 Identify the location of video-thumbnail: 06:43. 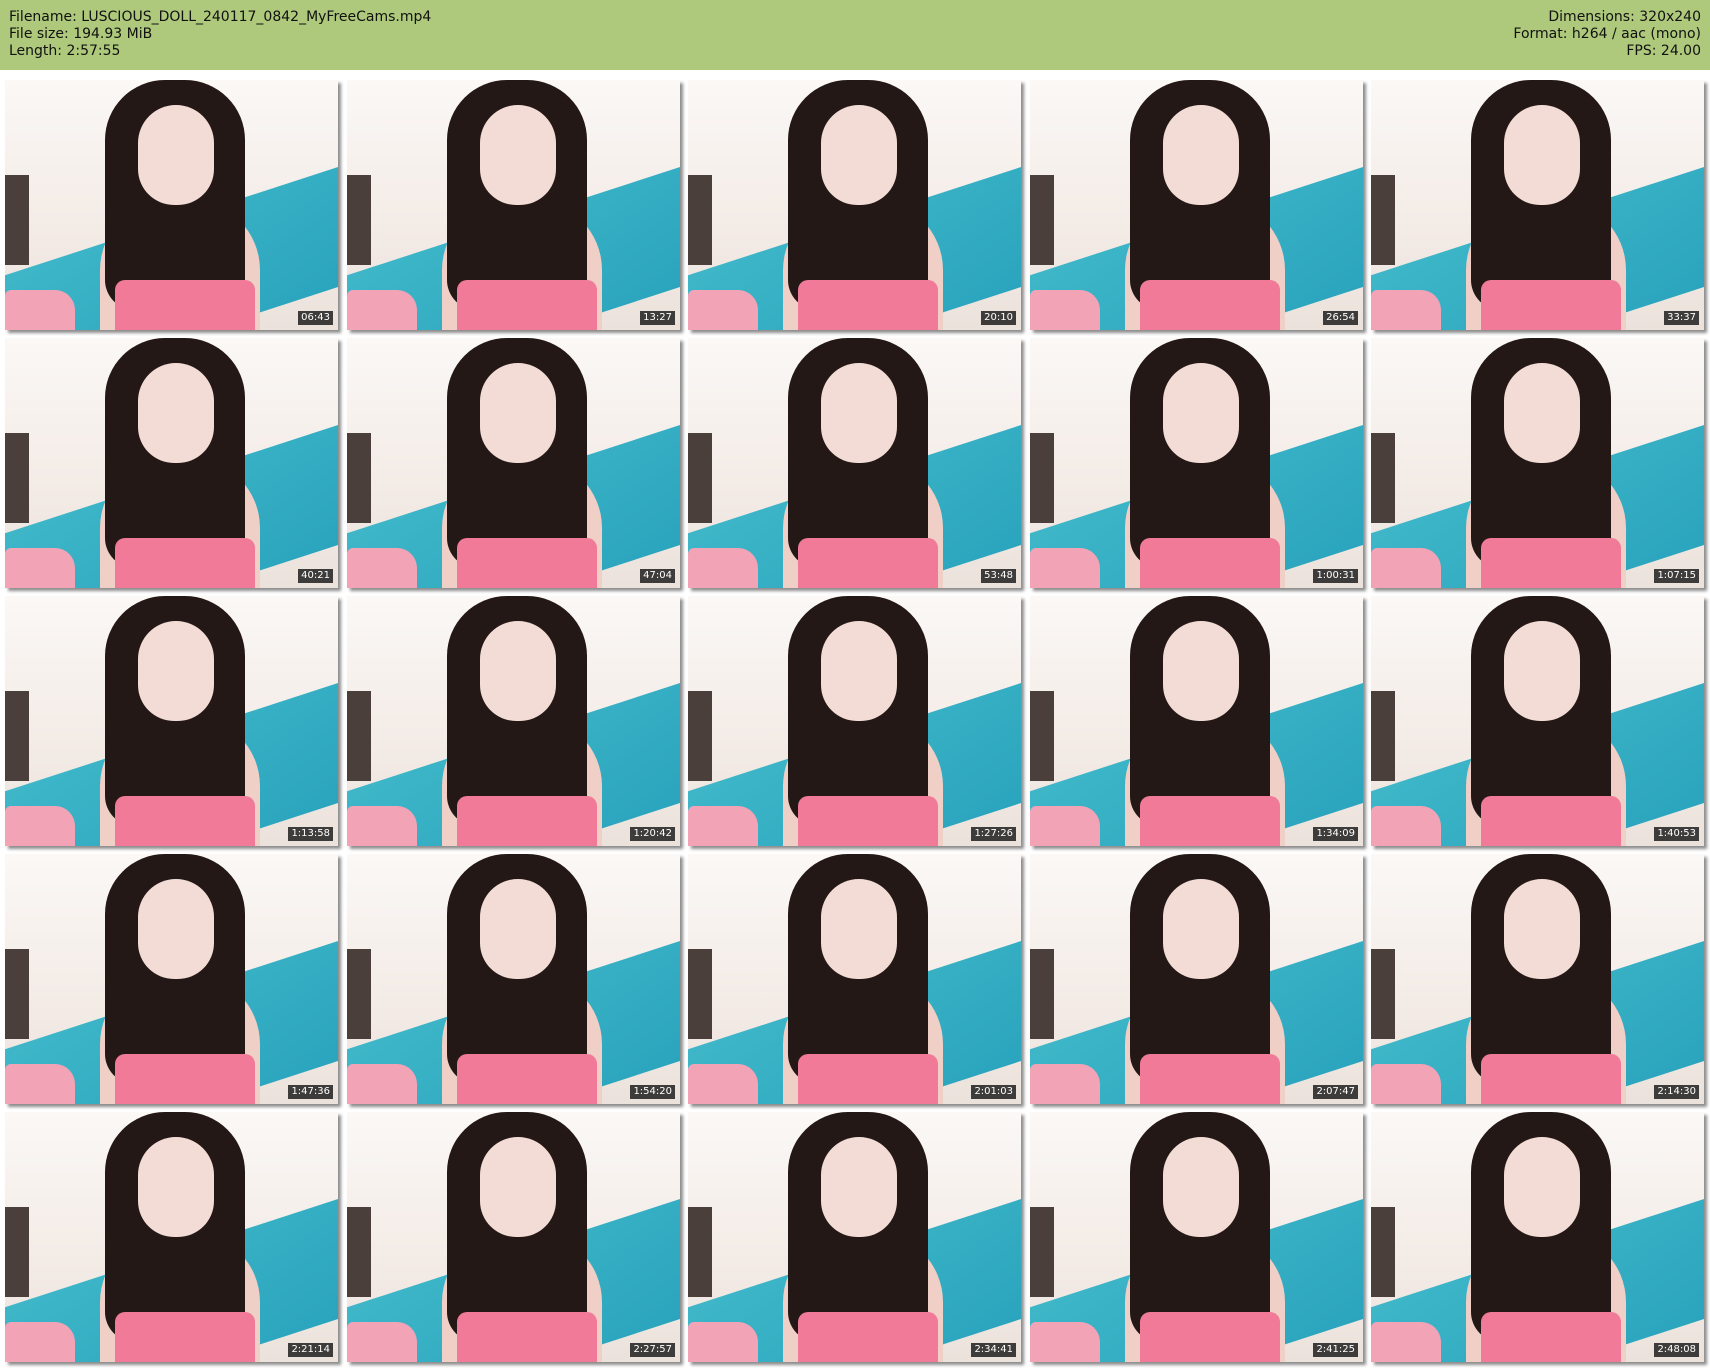
(171, 205).